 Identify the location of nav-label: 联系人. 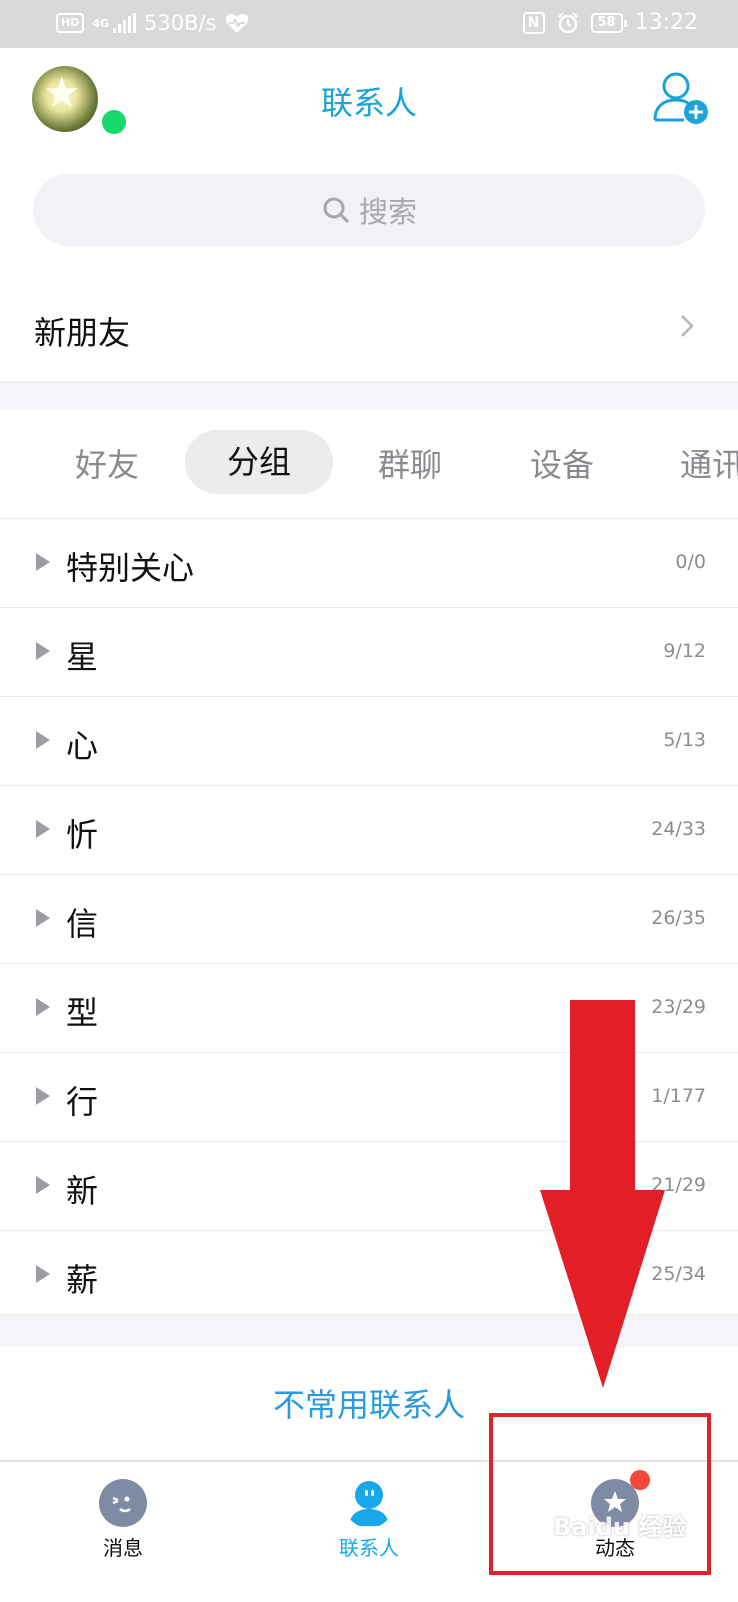
(369, 1548).